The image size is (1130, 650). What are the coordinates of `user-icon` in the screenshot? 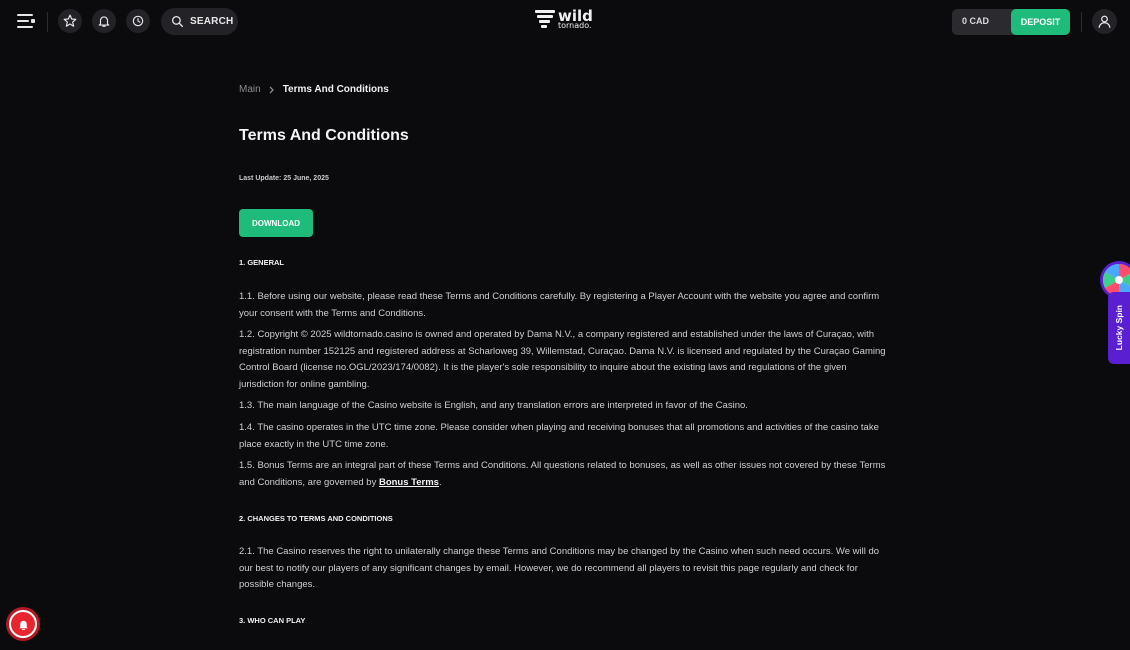 It's located at (1104, 21).